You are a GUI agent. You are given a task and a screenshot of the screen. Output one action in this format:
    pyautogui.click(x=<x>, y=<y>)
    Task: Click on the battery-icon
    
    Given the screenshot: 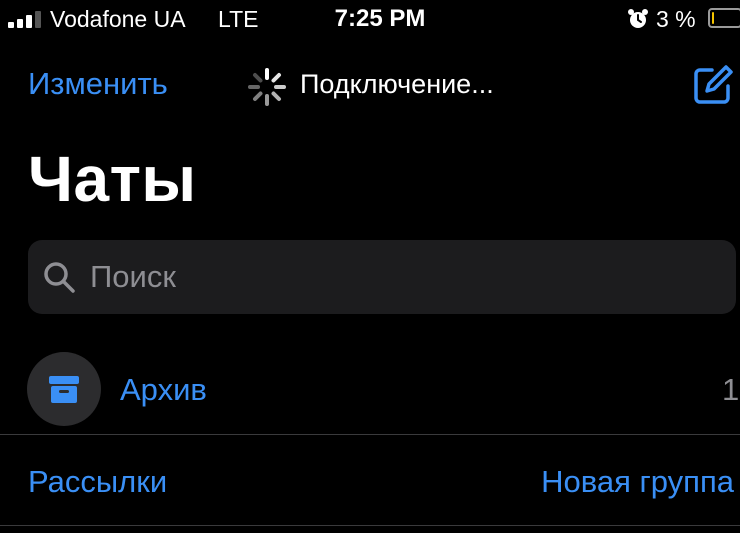 What is the action you would take?
    pyautogui.click(x=724, y=18)
    